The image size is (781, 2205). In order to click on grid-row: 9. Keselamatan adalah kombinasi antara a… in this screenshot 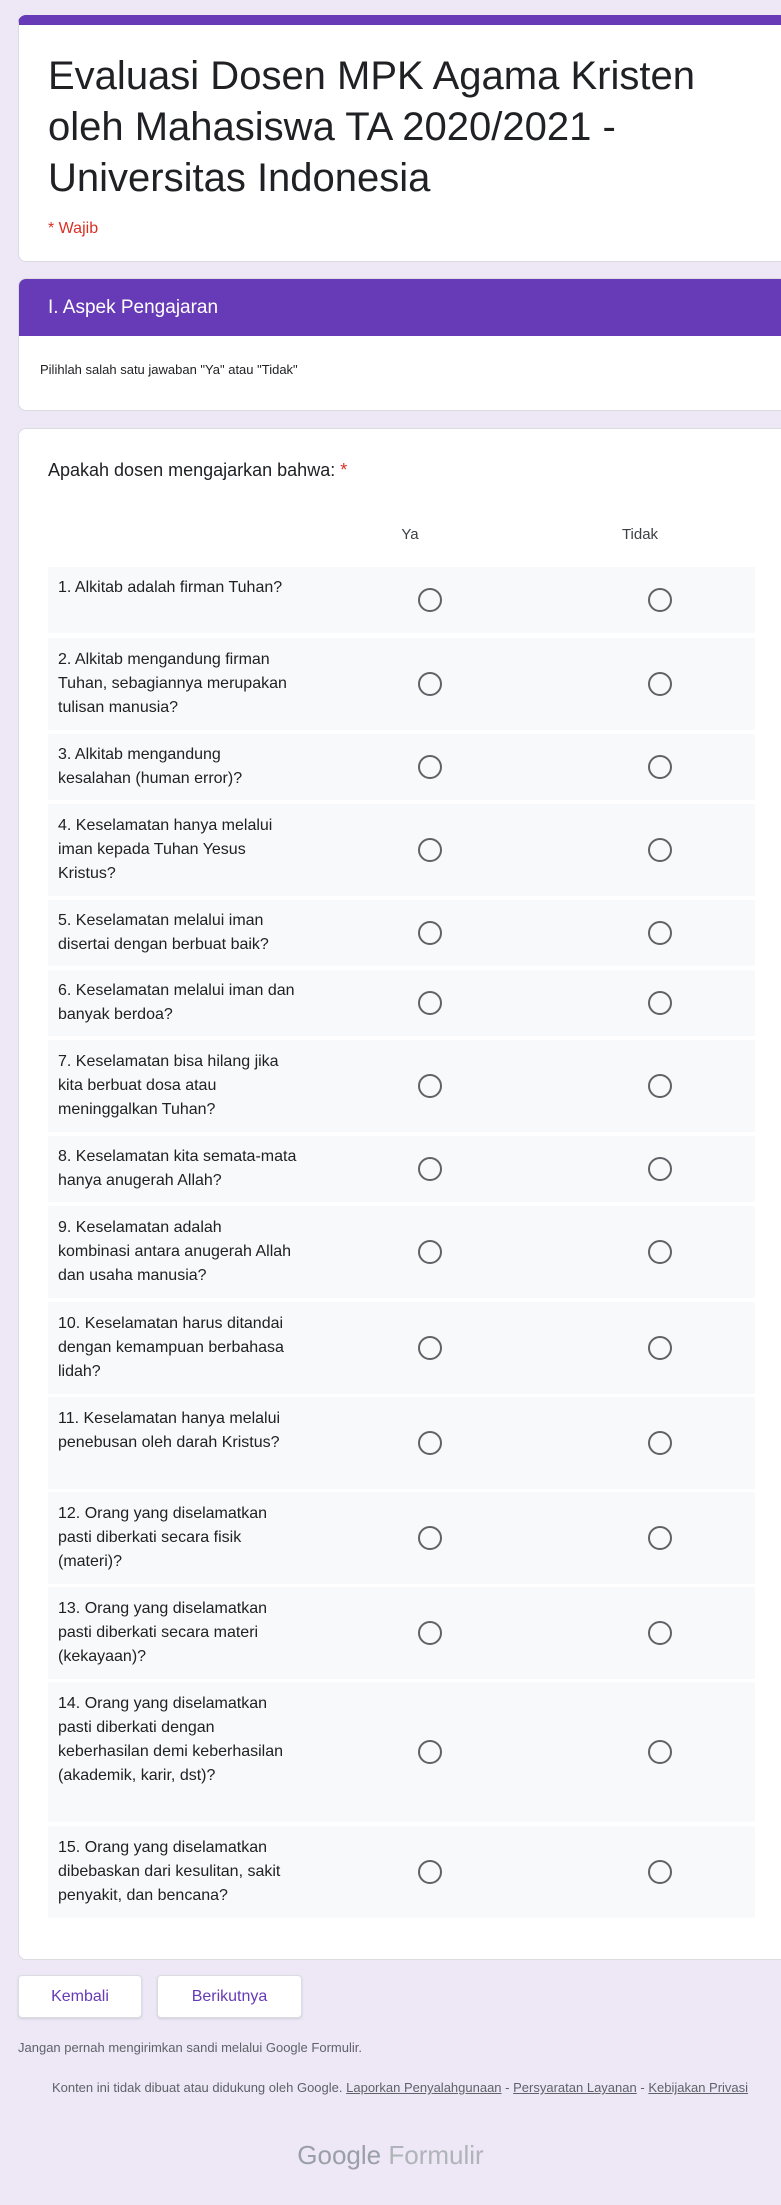, I will do `click(401, 1252)`.